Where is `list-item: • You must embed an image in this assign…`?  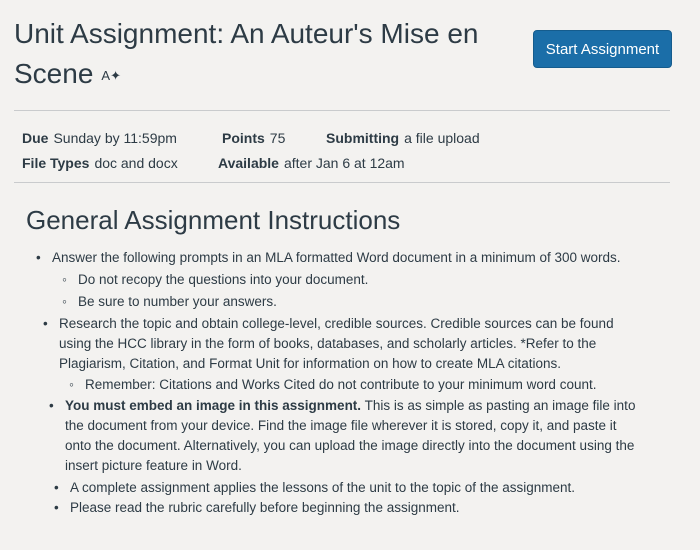
list-item: • You must embed an image in this assign… is located at coordinates (347, 436).